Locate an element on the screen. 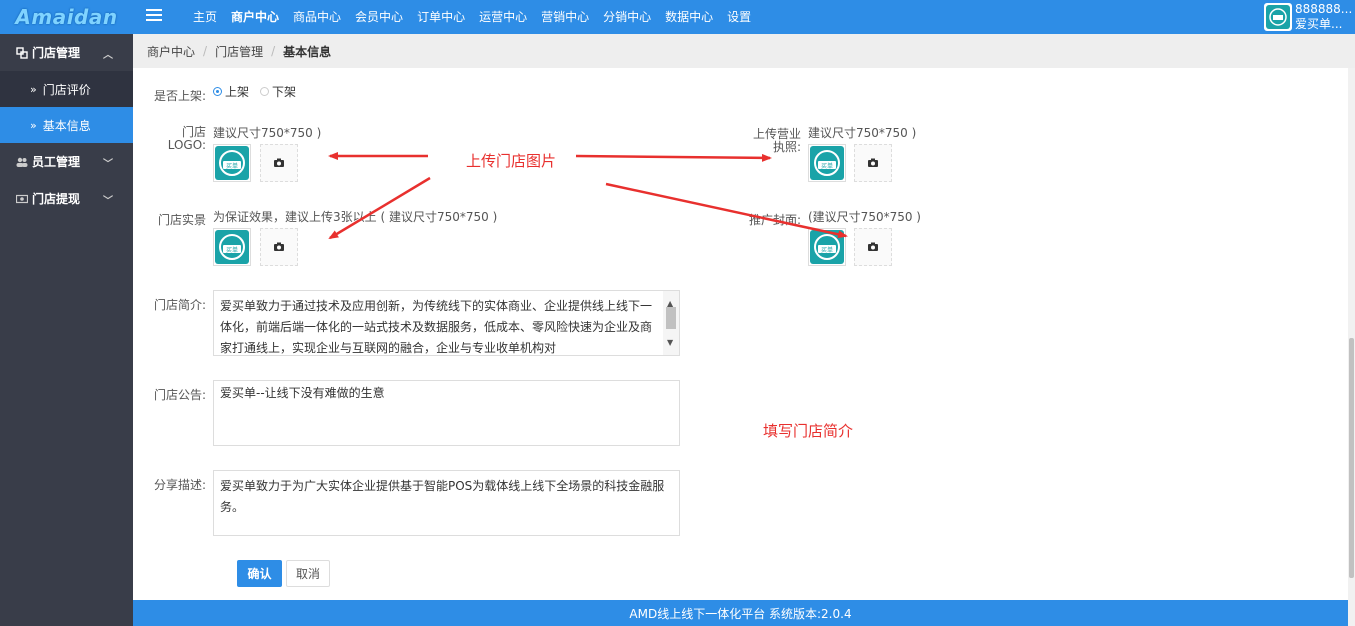 The image size is (1355, 626). logo-hint: 建议尺寸750*750 ) is located at coordinates (267, 133).